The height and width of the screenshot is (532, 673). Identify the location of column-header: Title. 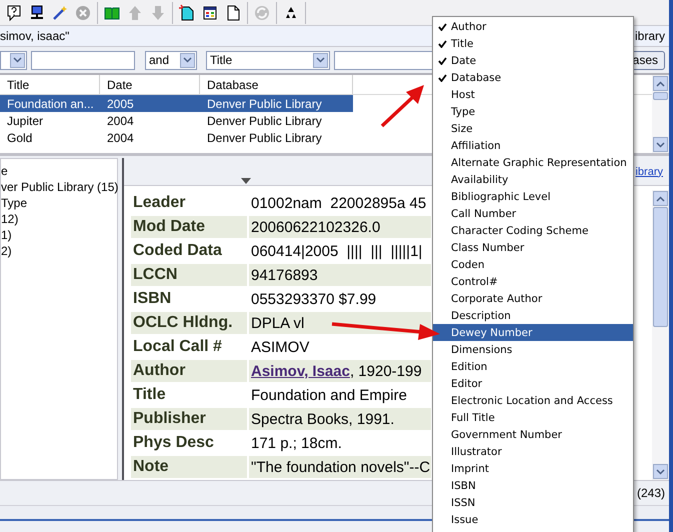
(50, 84).